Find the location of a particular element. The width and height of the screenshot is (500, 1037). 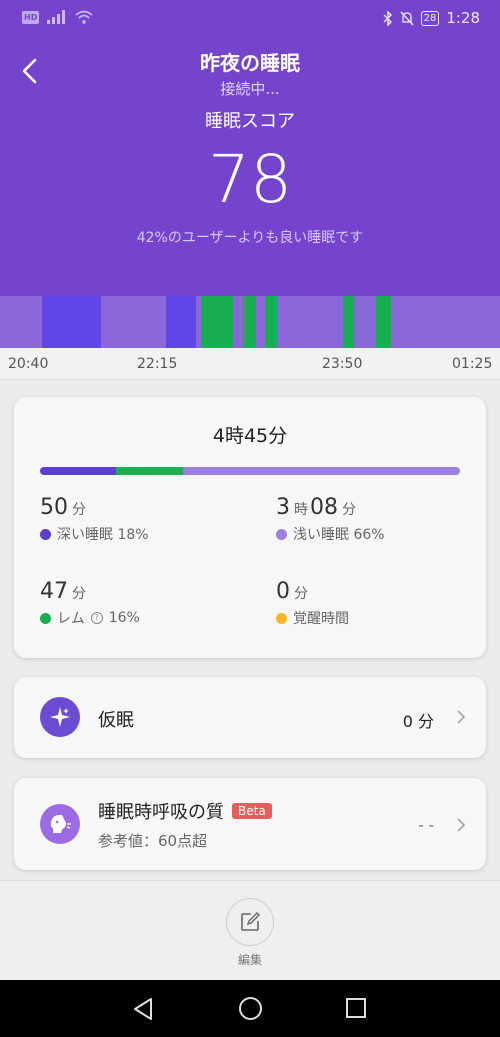

battery-icon: 28 is located at coordinates (430, 18).